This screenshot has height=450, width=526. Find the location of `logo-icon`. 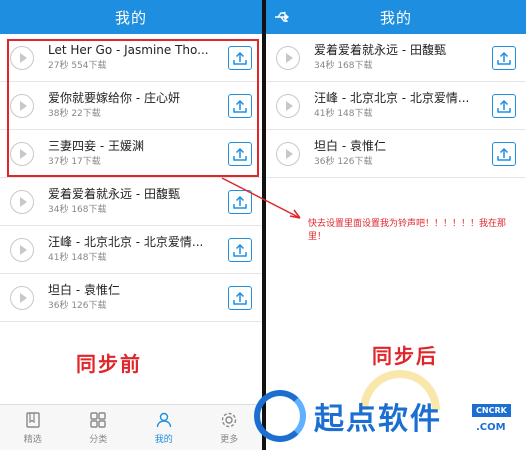

logo-icon is located at coordinates (280, 416).